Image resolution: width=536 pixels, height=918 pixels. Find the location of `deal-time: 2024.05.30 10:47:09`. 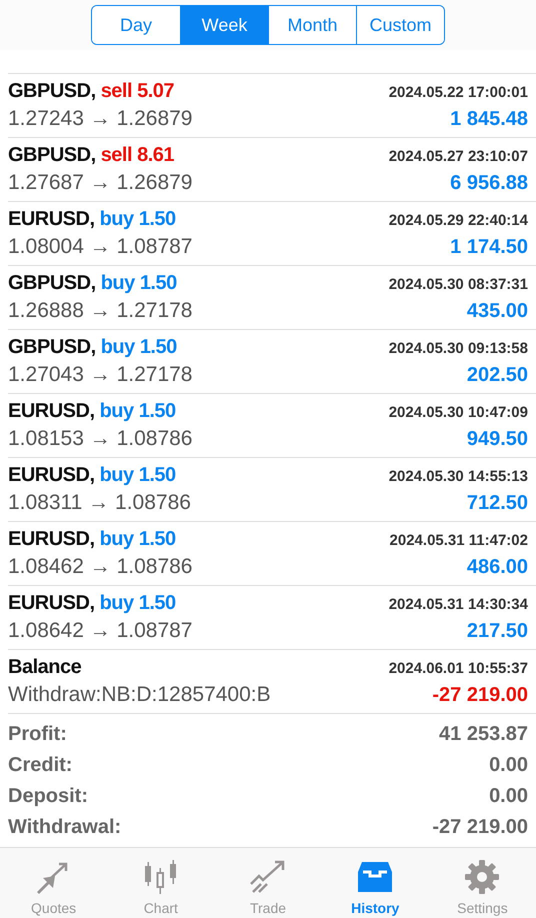

deal-time: 2024.05.30 10:47:09 is located at coordinates (458, 412).